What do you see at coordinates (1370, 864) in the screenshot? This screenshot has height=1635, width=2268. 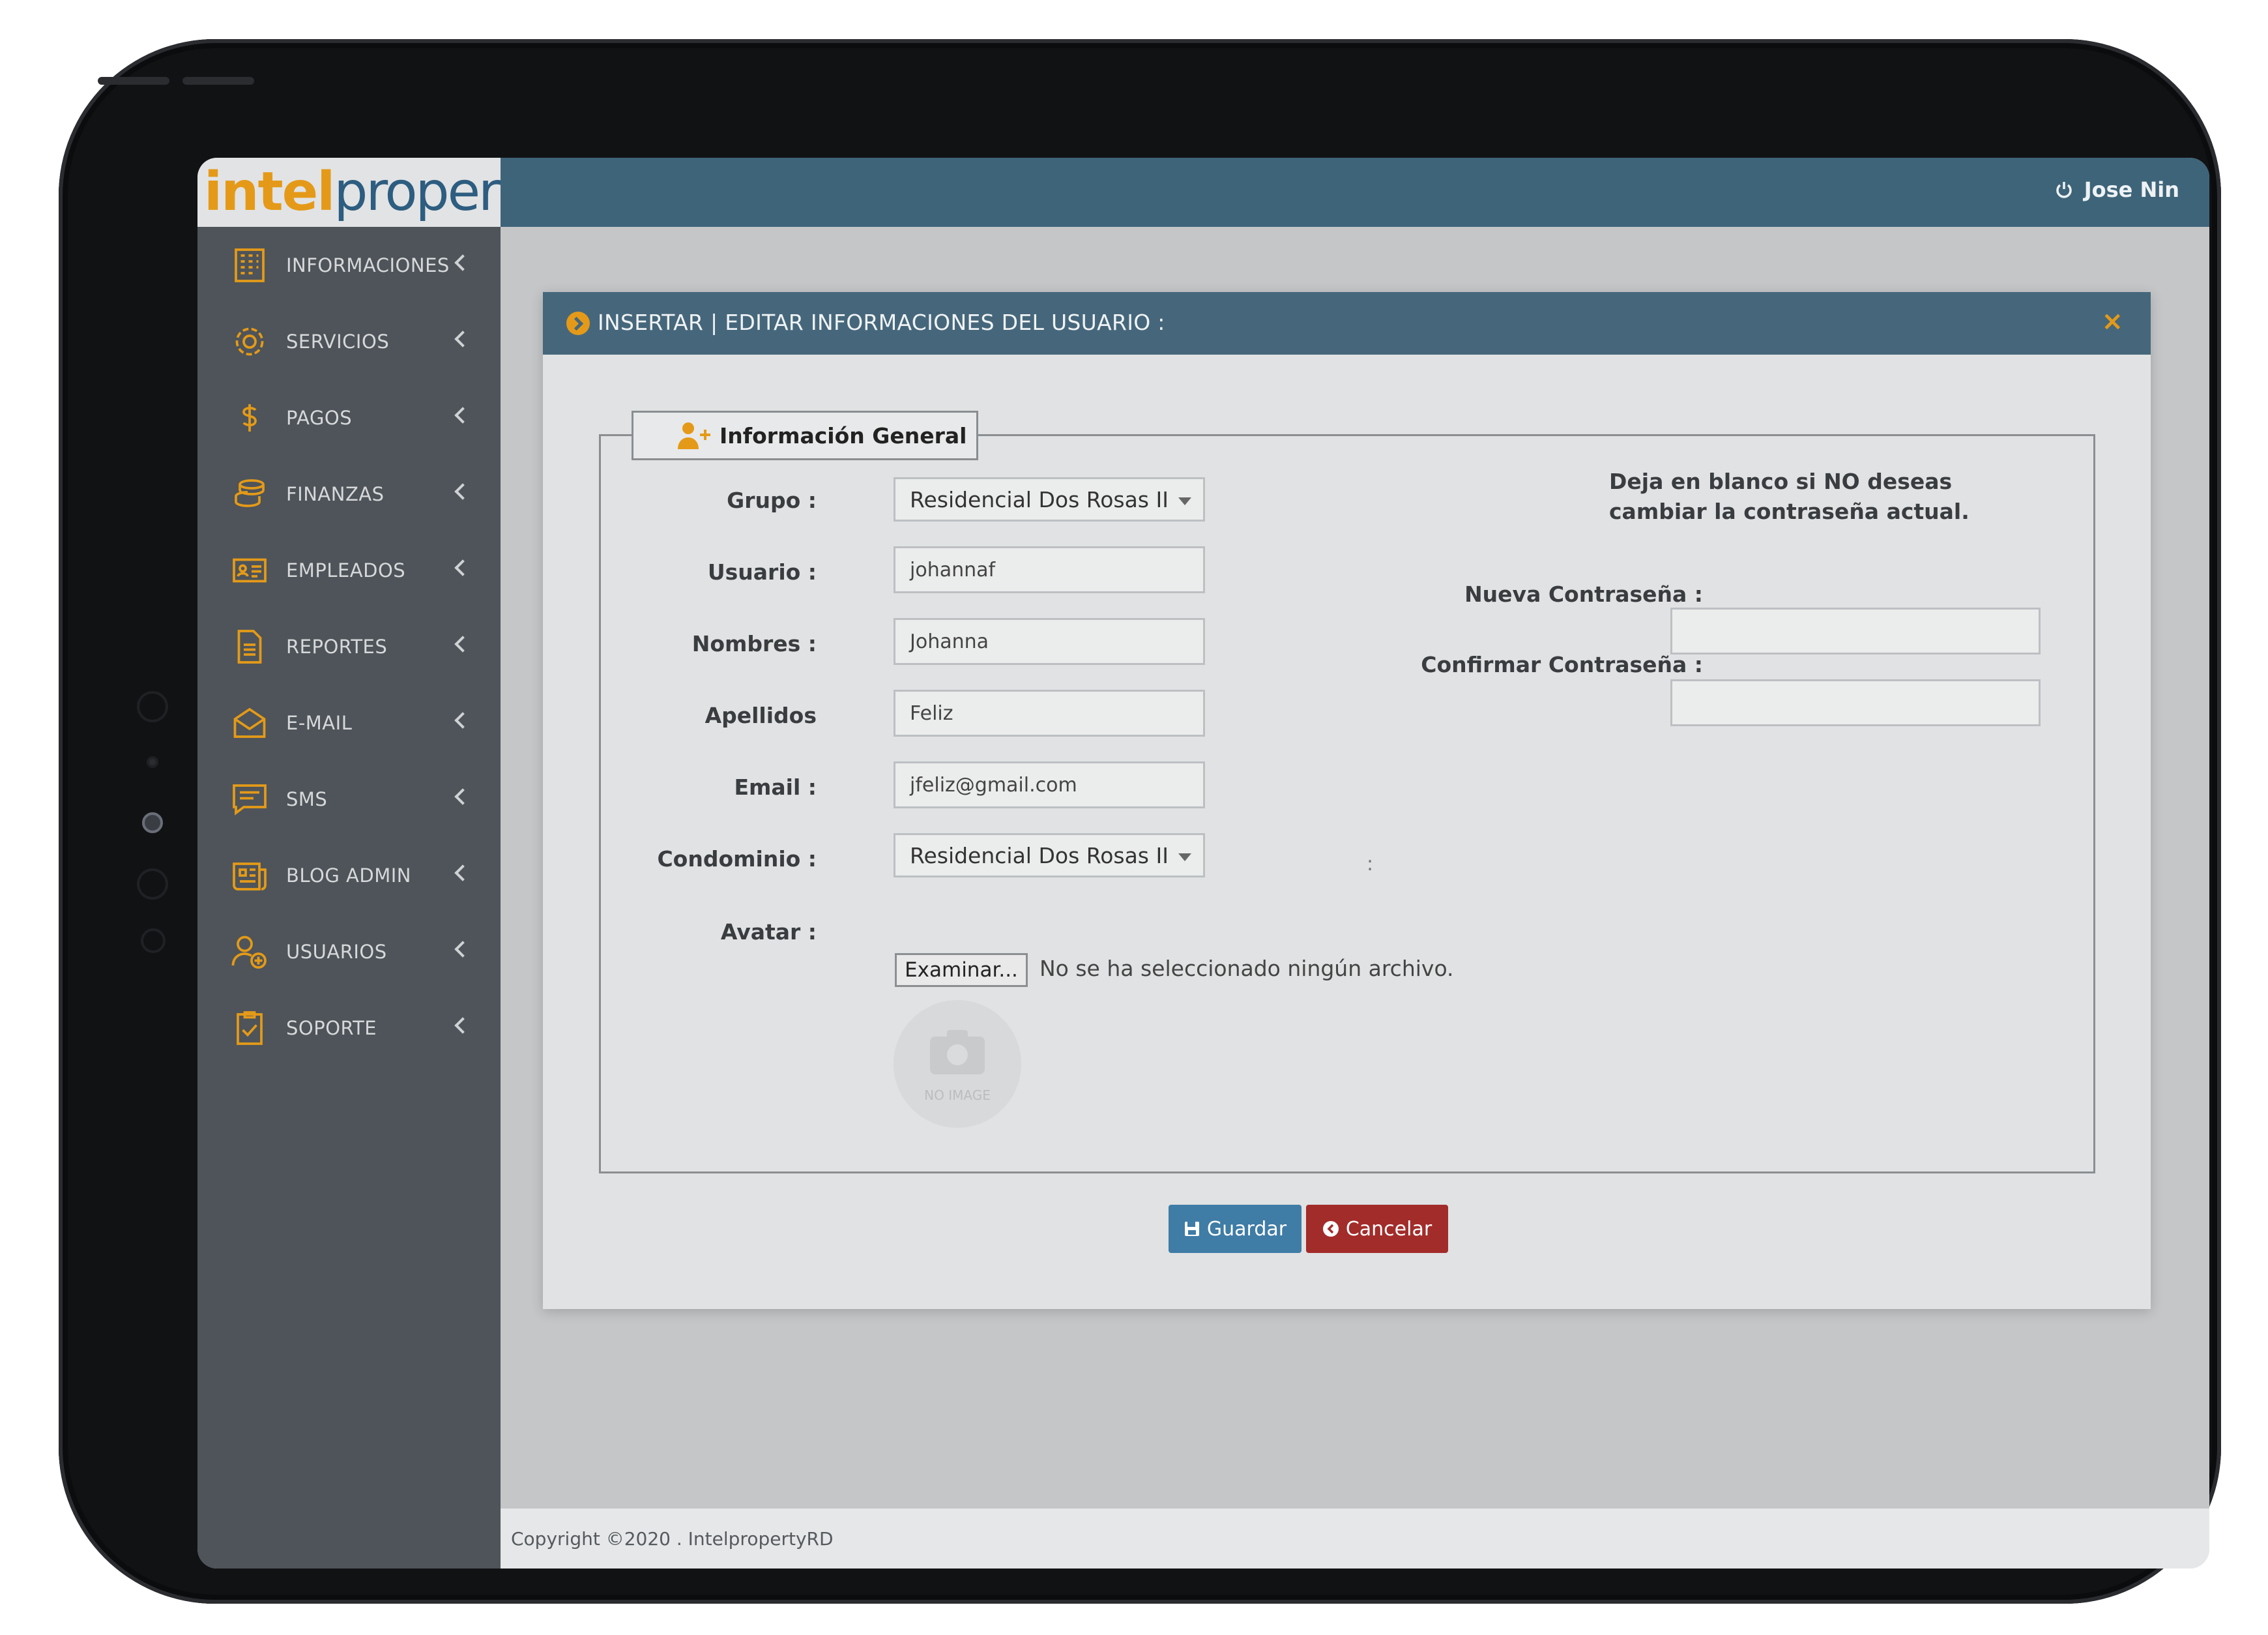 I see `stray-colon: :` at bounding box center [1370, 864].